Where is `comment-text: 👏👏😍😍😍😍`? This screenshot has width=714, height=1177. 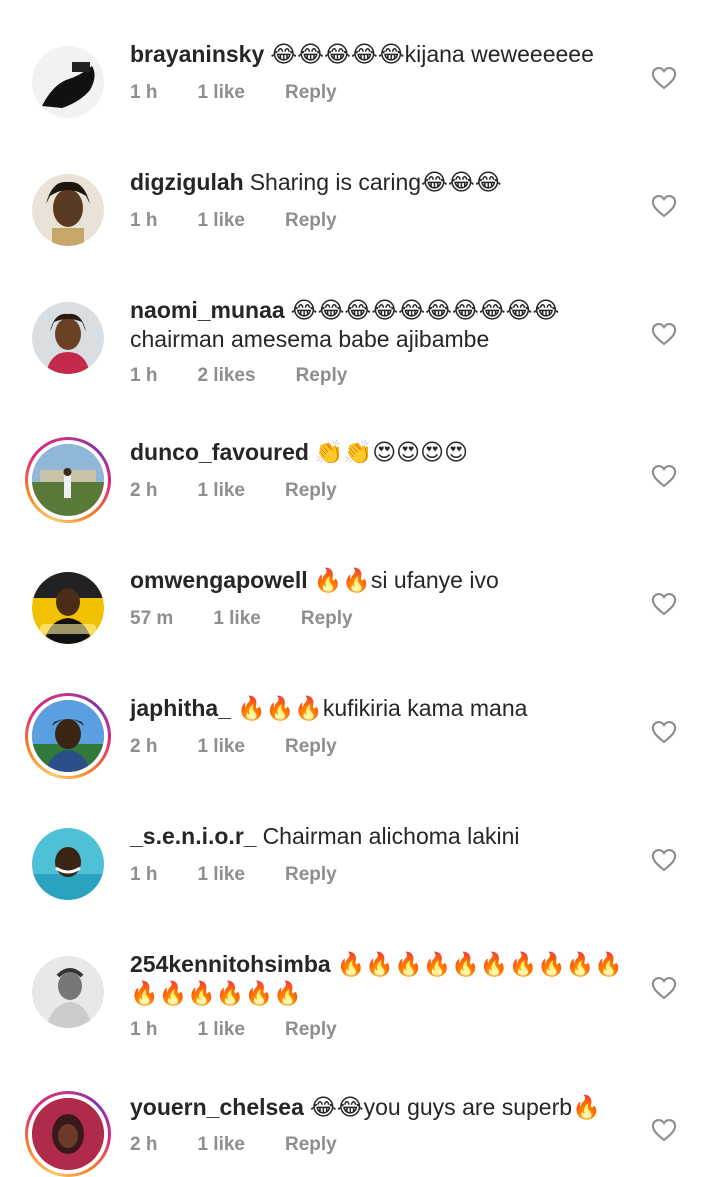 comment-text: 👏👏😍😍😍😍 is located at coordinates (391, 452).